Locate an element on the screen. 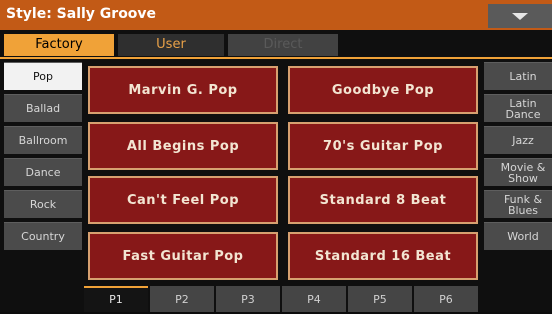  page-tab-p3: P3 is located at coordinates (248, 299).